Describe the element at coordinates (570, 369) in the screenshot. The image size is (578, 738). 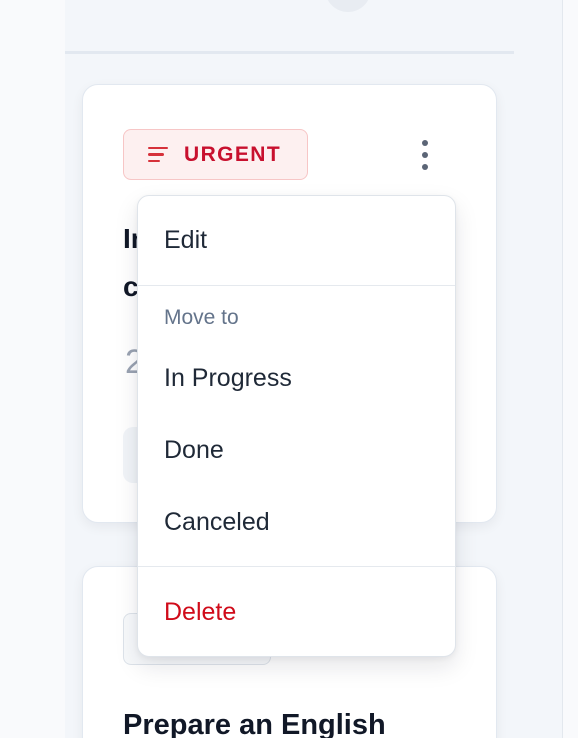
I see `right-gutter` at that location.